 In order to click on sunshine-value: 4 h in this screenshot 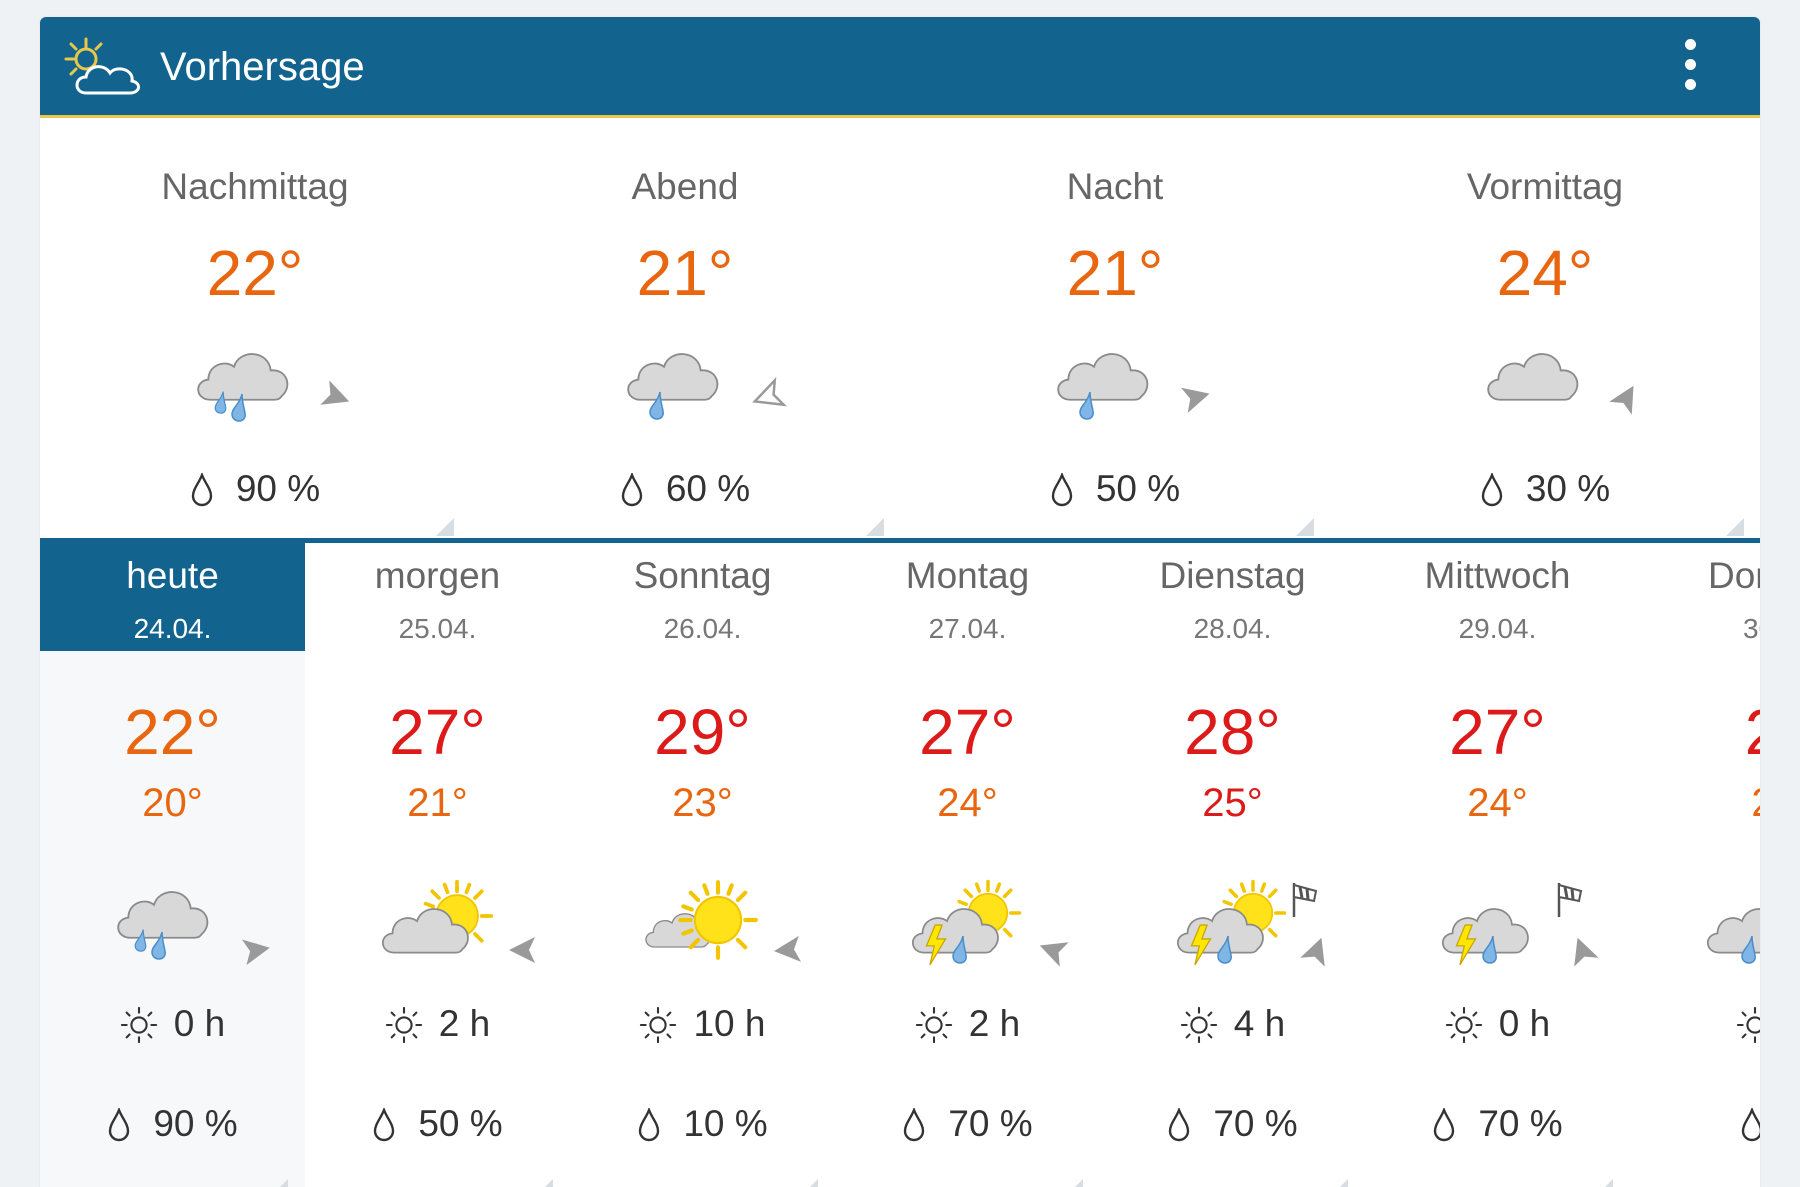, I will do `click(1259, 1023)`.